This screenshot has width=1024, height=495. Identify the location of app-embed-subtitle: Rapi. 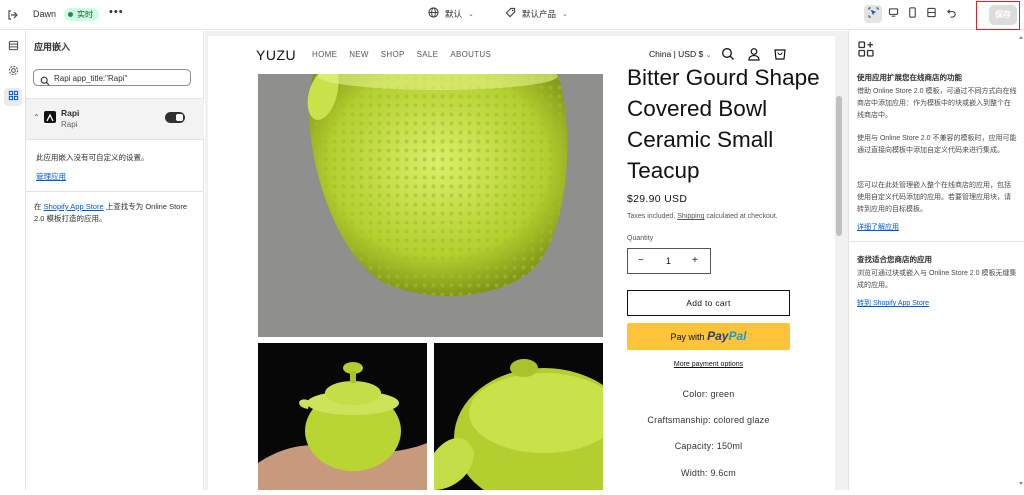
(69, 124).